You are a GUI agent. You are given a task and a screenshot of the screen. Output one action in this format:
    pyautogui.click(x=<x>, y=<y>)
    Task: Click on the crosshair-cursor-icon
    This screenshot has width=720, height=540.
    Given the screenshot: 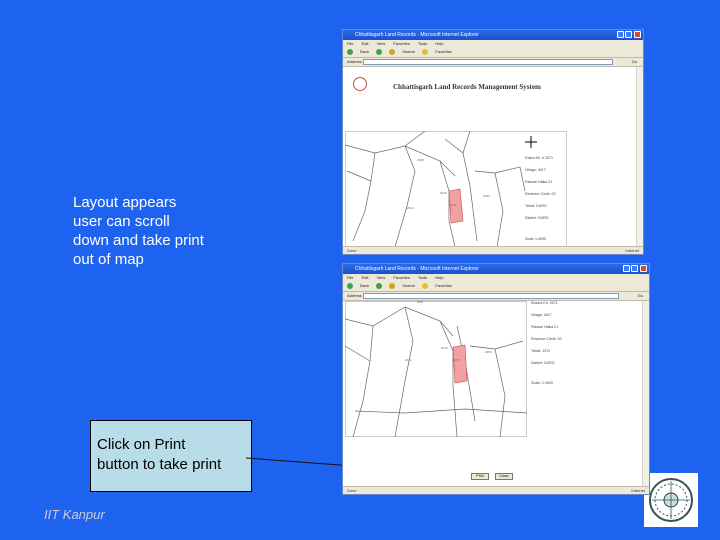 What is the action you would take?
    pyautogui.click(x=531, y=142)
    